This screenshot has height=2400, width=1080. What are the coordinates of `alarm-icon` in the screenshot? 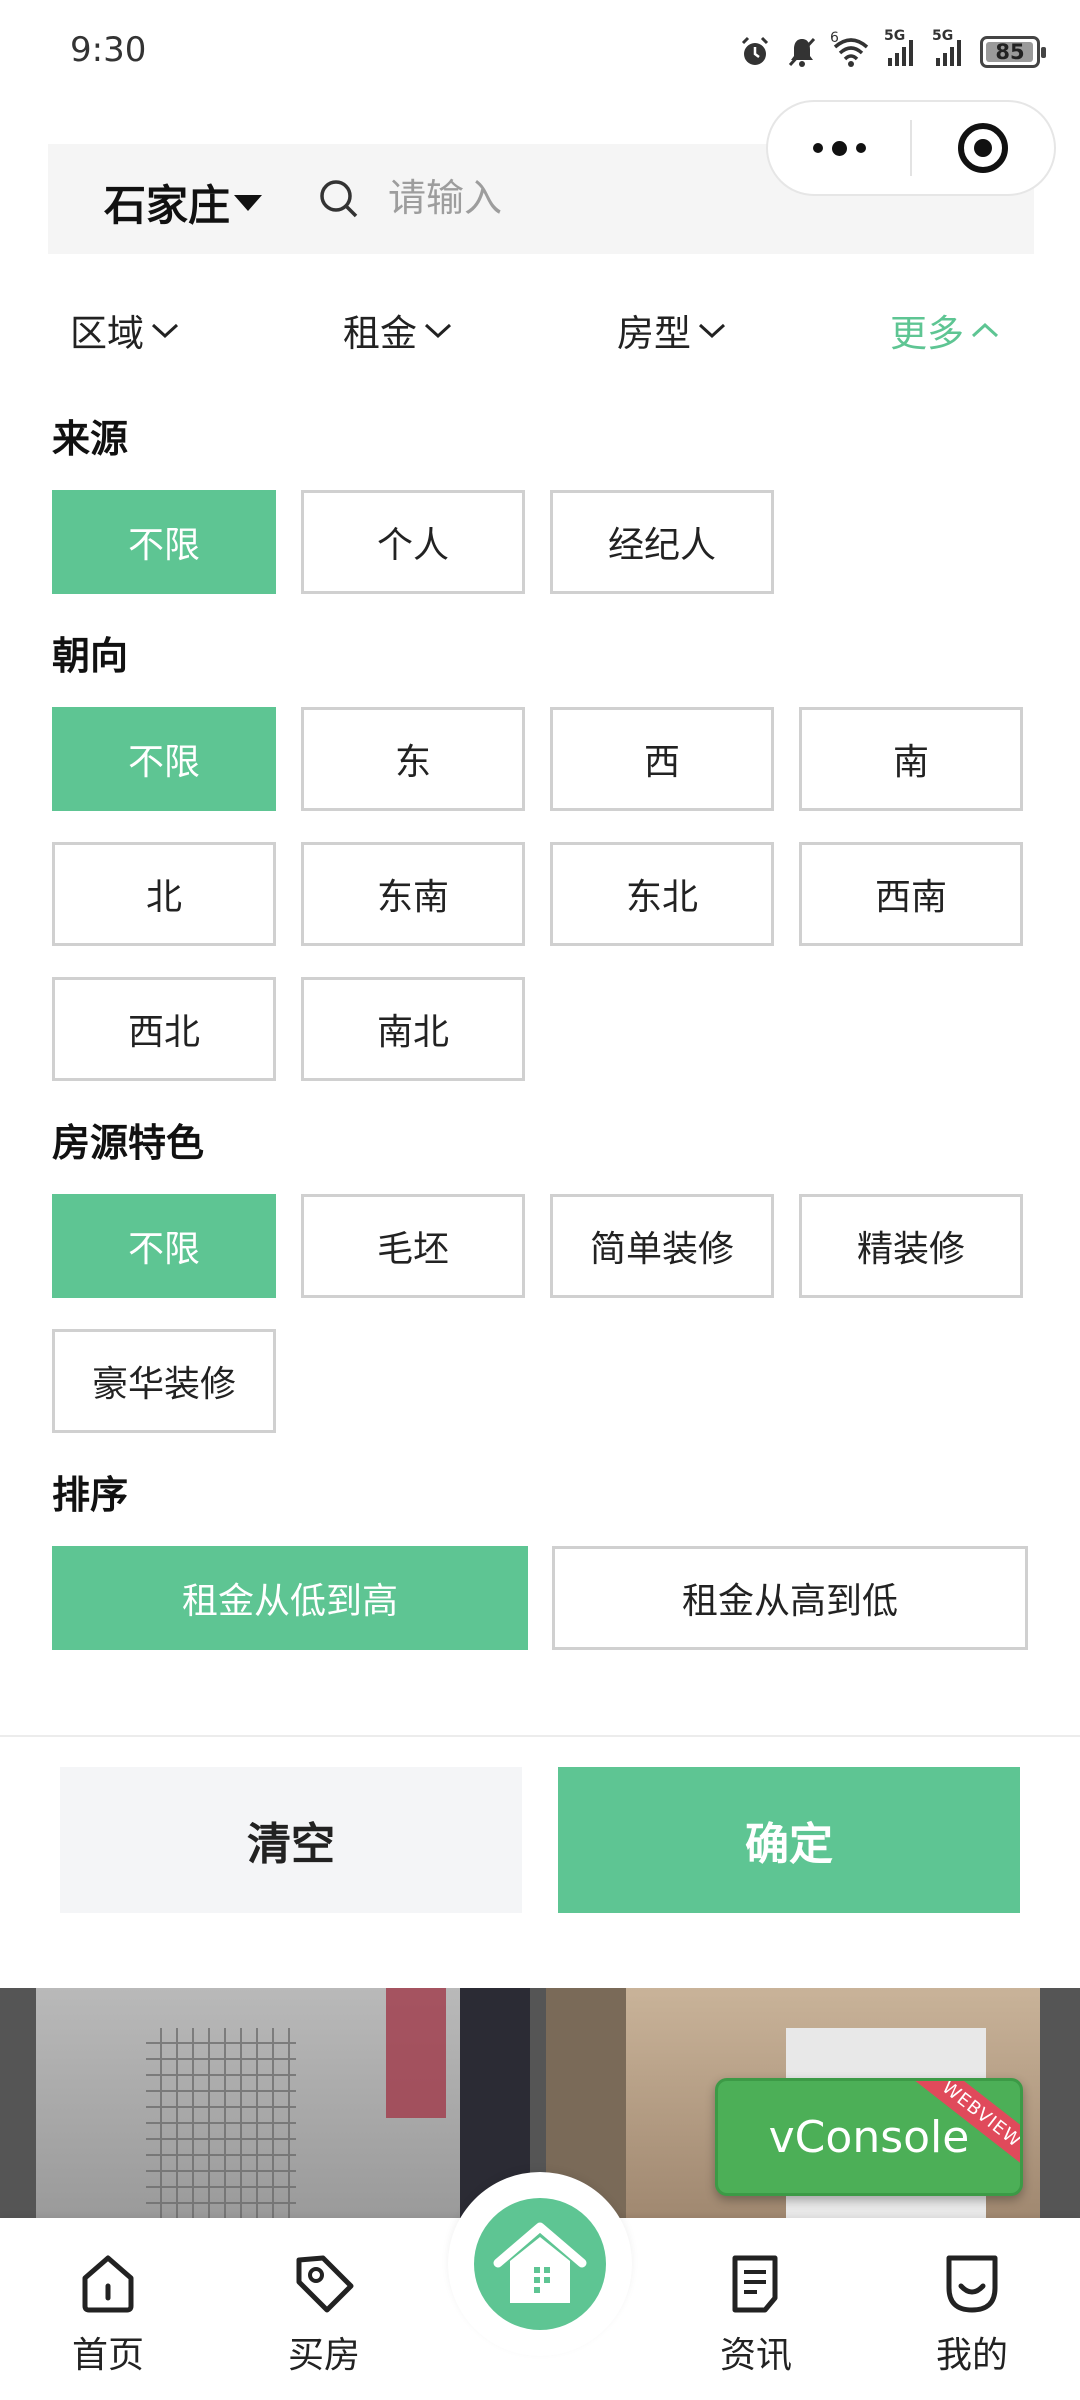 It's located at (755, 50).